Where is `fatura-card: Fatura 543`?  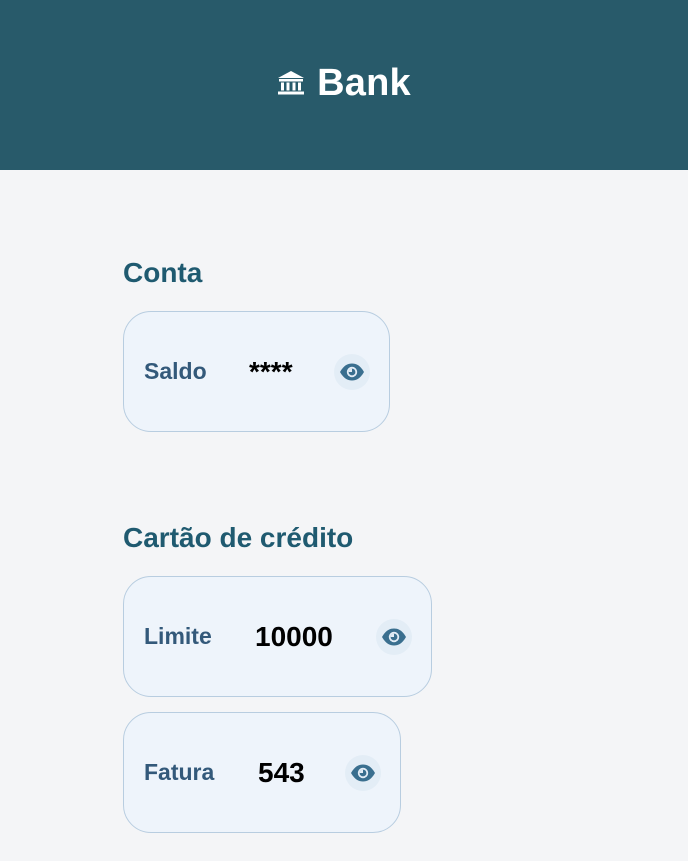
fatura-card: Fatura 543 is located at coordinates (262, 772).